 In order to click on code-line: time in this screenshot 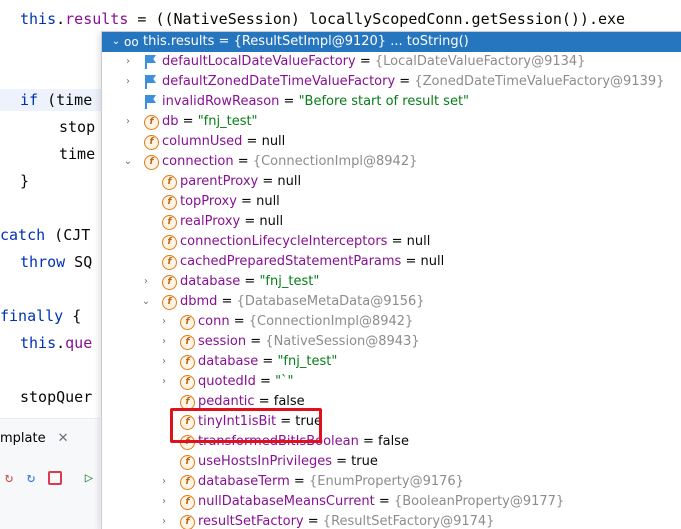, I will do `click(77, 154)`.